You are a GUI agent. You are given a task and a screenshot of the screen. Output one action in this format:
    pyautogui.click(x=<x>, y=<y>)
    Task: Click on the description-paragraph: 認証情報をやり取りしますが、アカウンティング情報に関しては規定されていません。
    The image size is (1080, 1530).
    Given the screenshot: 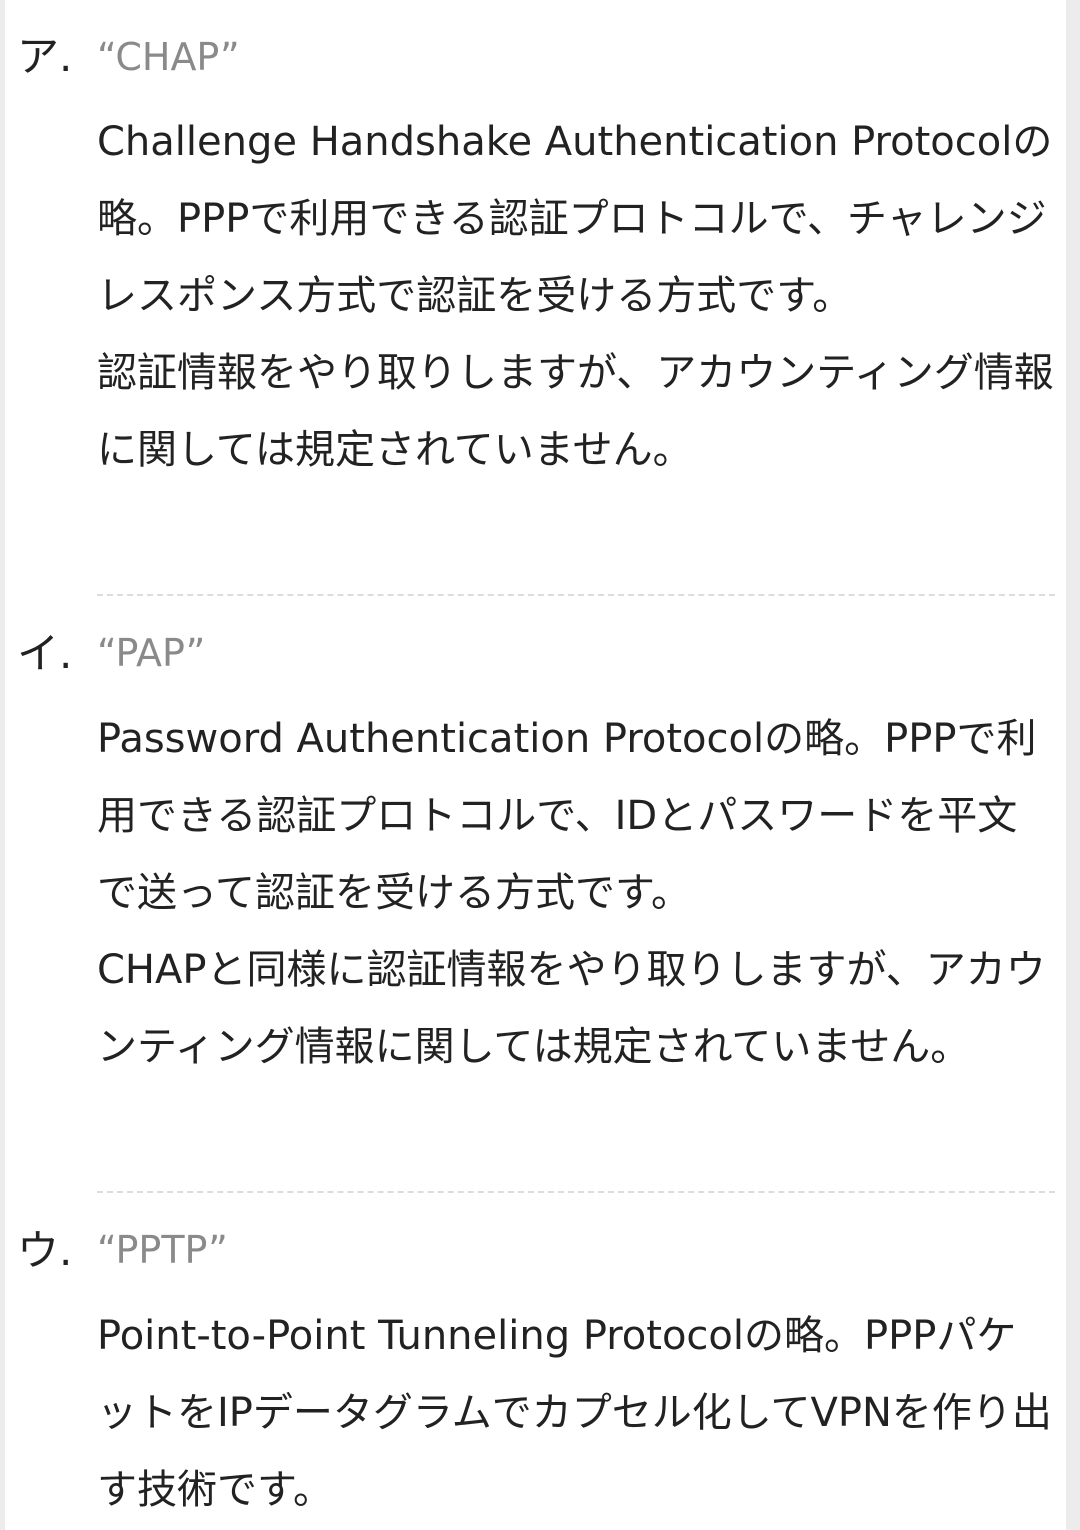 What is the action you would take?
    pyautogui.click(x=575, y=411)
    